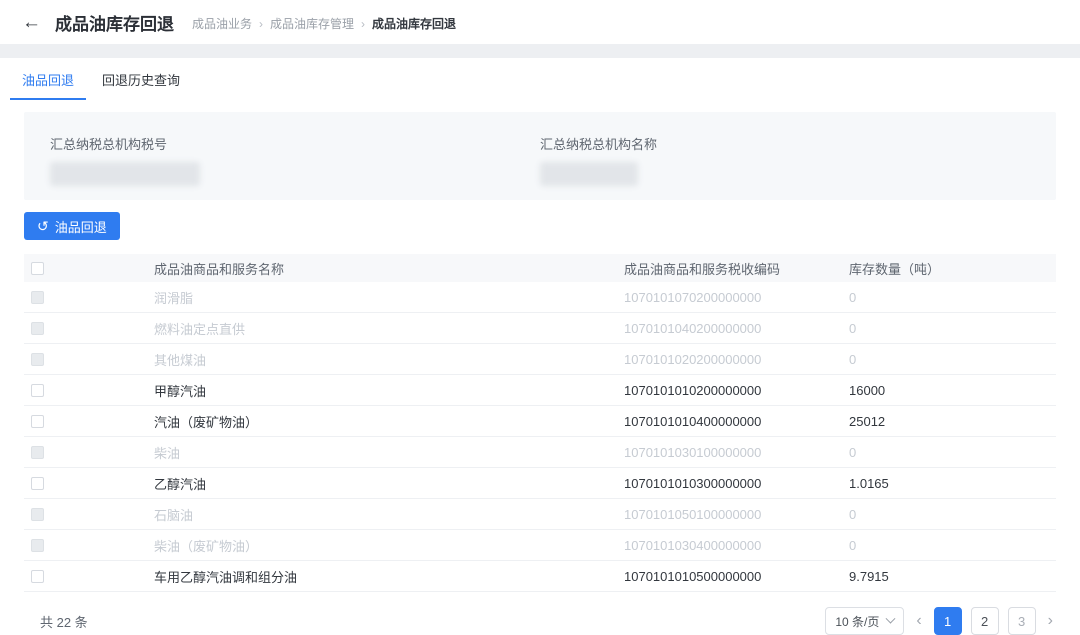  I want to click on table-row: 柴油 1070101030100000000 0, so click(540, 452).